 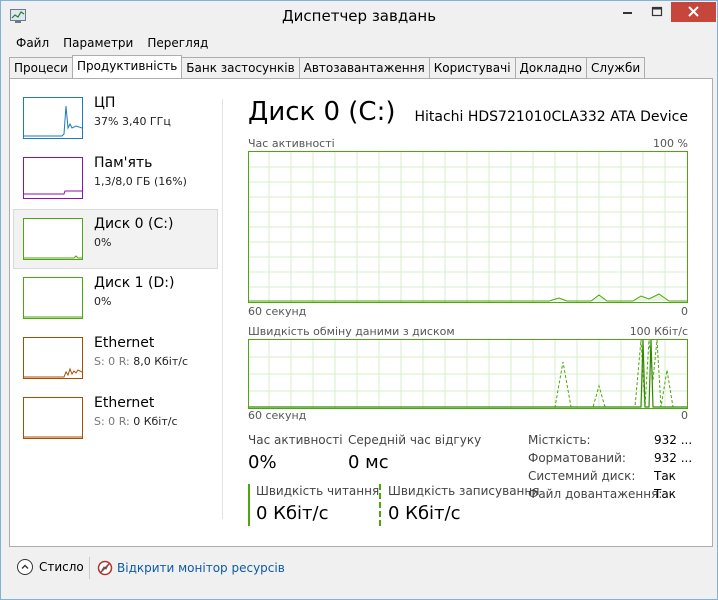 I want to click on menu-view: Перегляд, so click(x=177, y=43).